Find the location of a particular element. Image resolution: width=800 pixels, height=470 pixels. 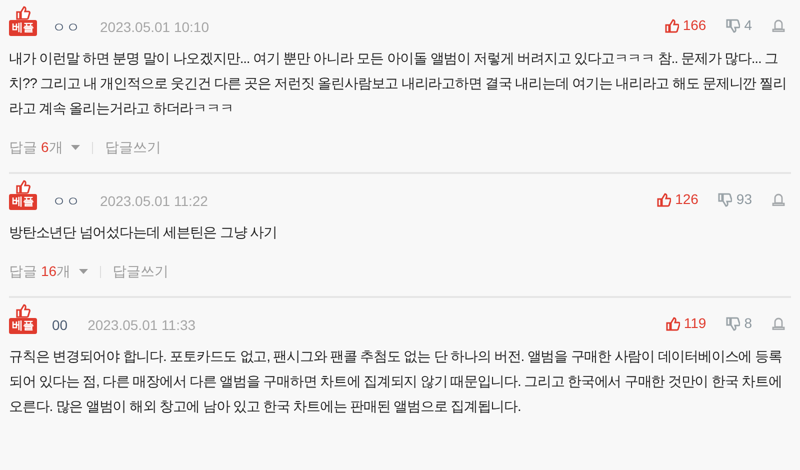

username: 00 is located at coordinates (60, 325).